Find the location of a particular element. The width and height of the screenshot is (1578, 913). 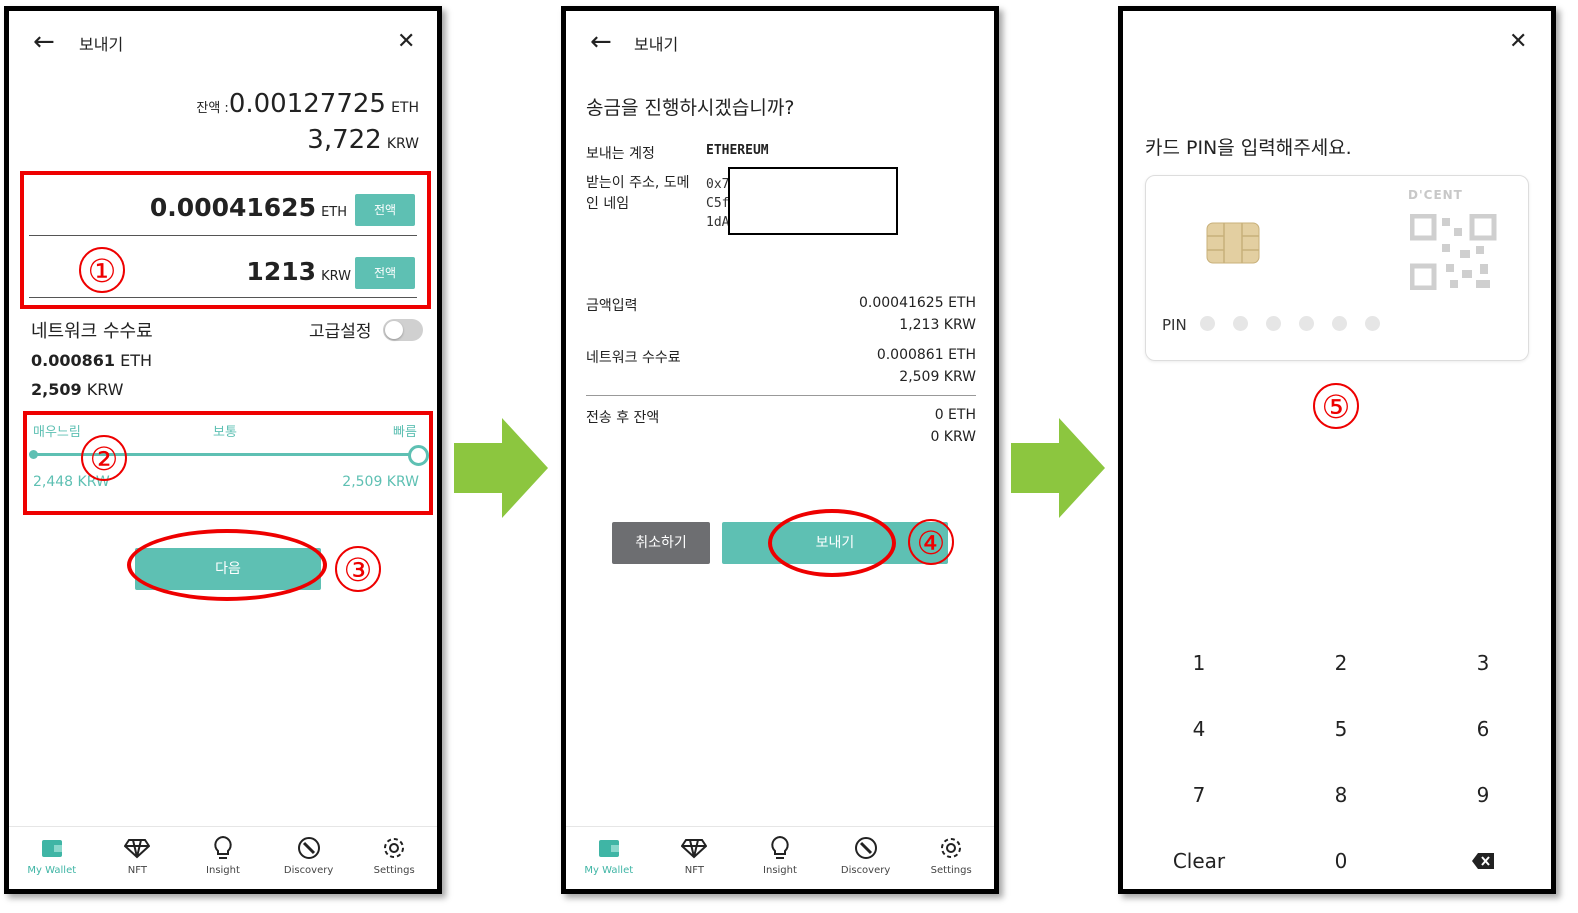

key-clear: Clear is located at coordinates (1199, 861).